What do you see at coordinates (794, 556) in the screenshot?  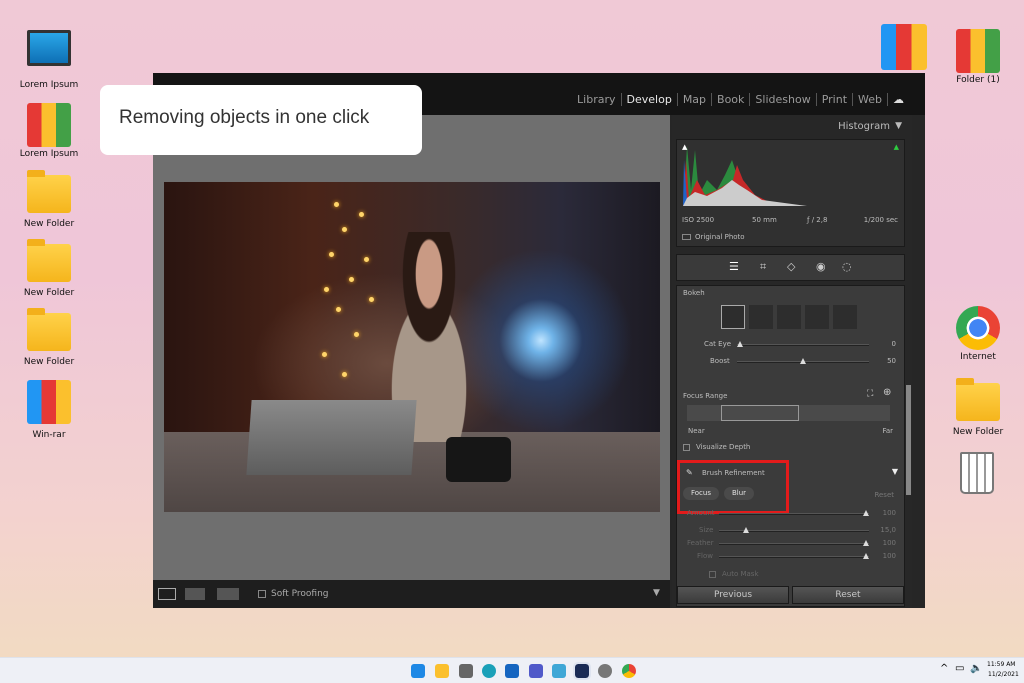 I see `flow-slider` at bounding box center [794, 556].